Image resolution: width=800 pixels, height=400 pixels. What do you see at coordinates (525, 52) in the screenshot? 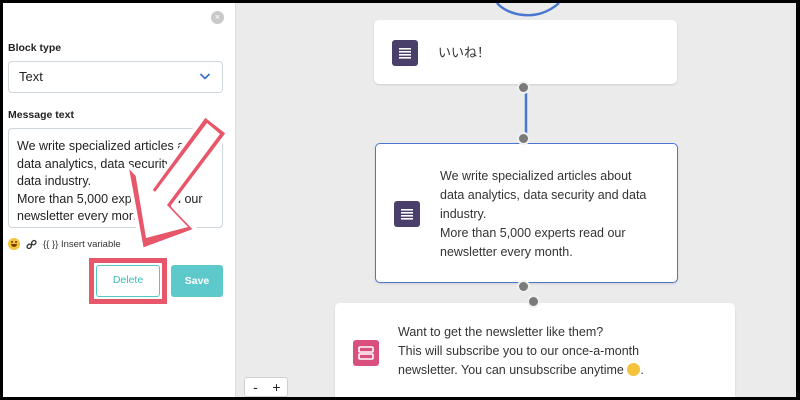
I see `text-block-node: いいね！` at bounding box center [525, 52].